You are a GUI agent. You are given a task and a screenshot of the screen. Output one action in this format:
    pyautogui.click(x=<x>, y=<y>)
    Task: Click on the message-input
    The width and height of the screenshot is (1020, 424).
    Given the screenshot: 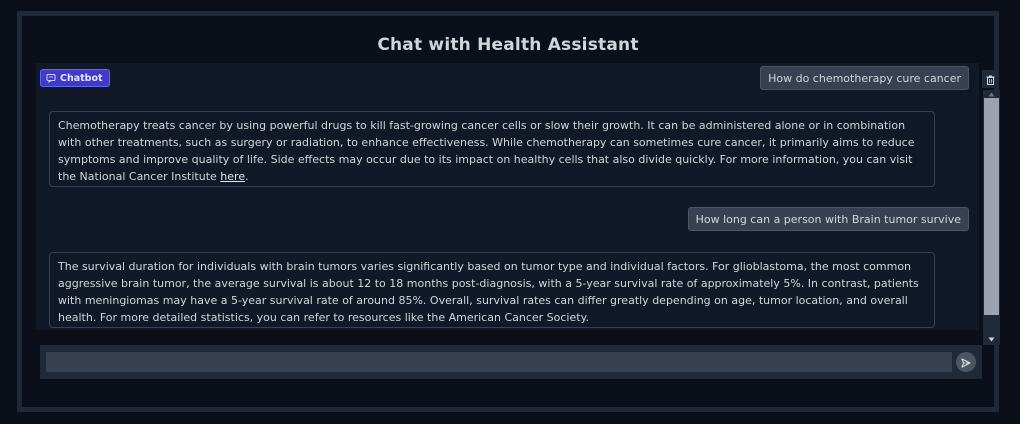 What is the action you would take?
    pyautogui.click(x=499, y=362)
    